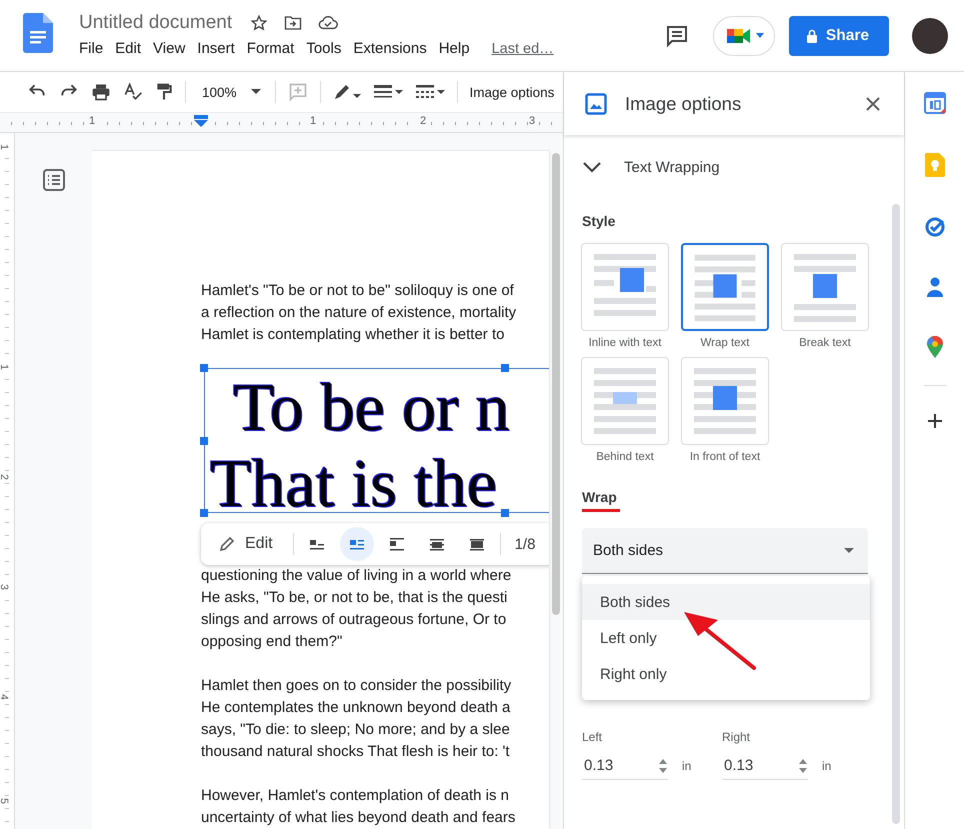  Describe the element at coordinates (935, 227) in the screenshot. I see `tasks-icon` at that location.